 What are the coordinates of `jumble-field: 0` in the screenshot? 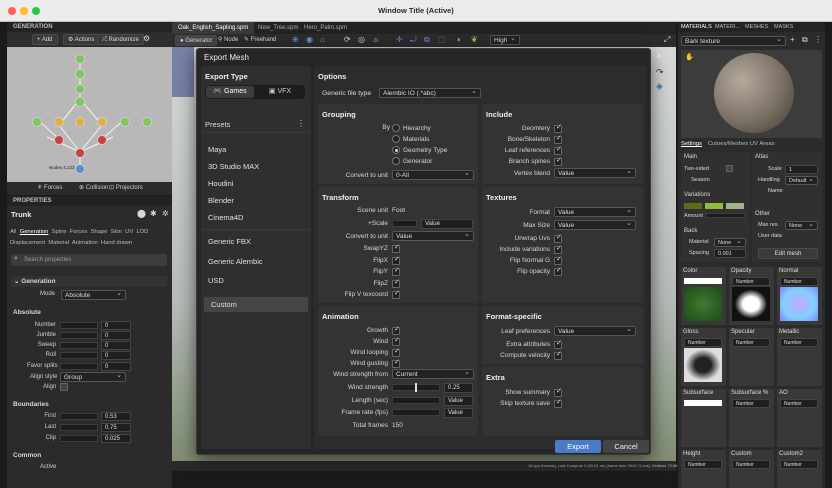 It's located at (116, 335).